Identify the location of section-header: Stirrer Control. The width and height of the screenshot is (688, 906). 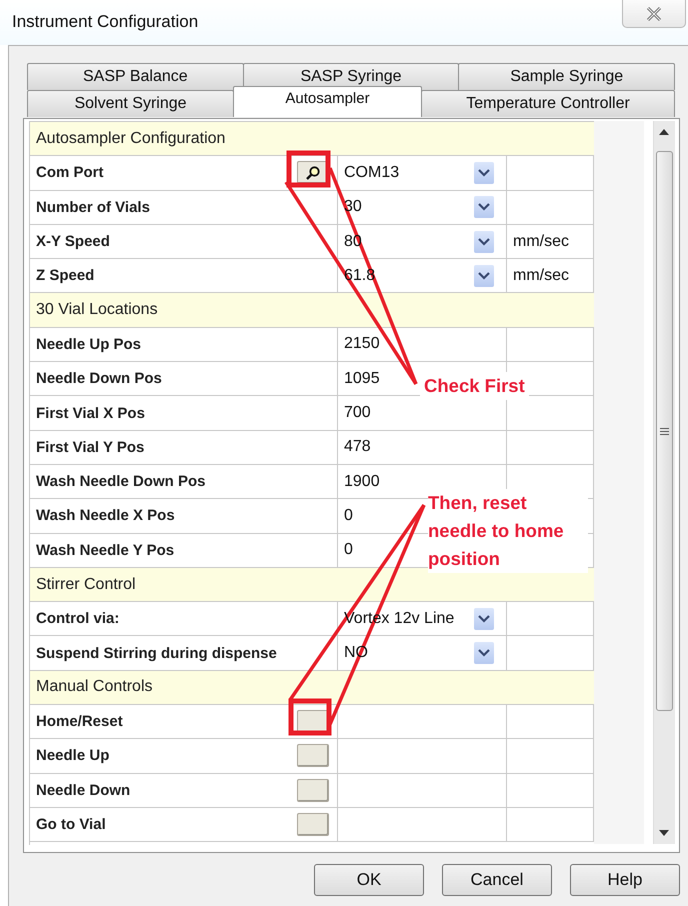
(312, 585).